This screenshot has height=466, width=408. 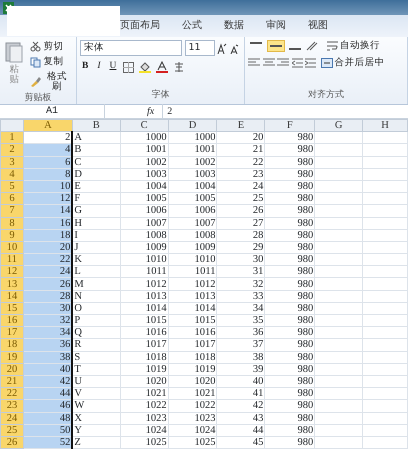 What do you see at coordinates (240, 126) in the screenshot?
I see `column-header: E` at bounding box center [240, 126].